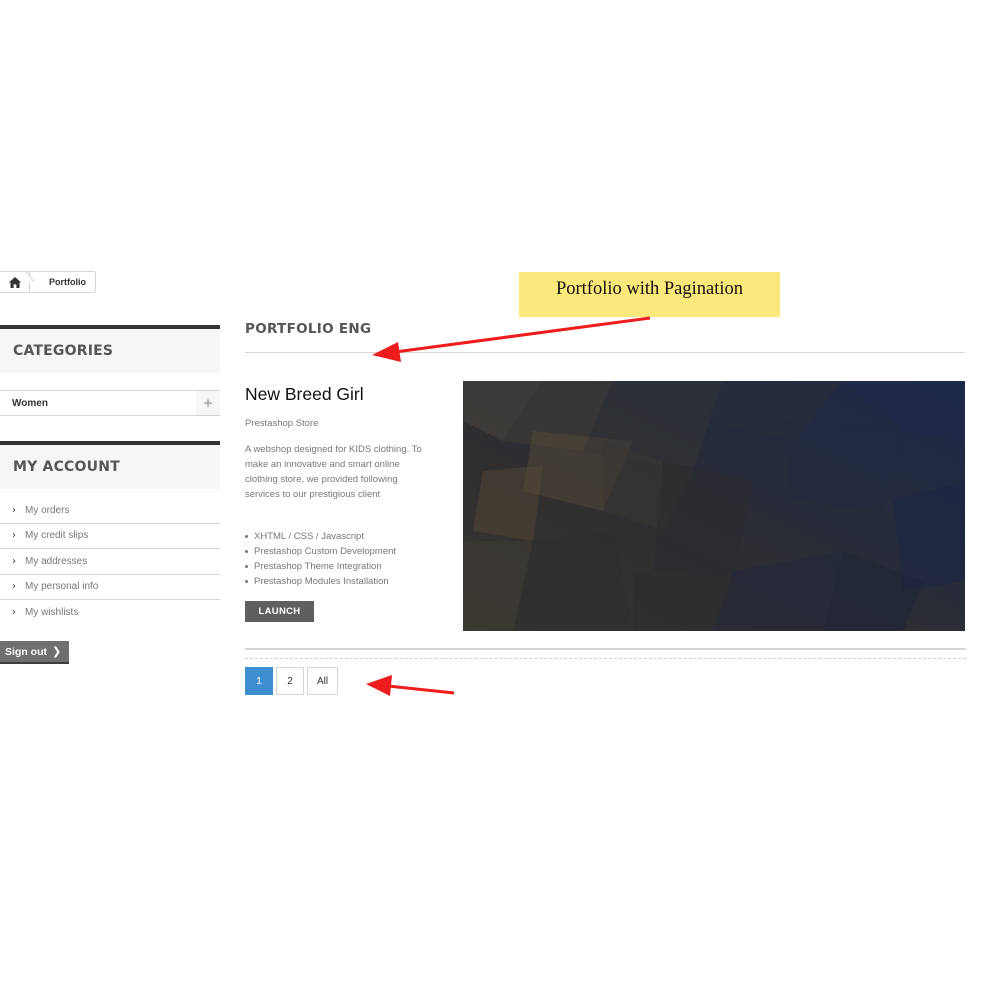 This screenshot has height=1000, width=1000. I want to click on breadcrumb-current: Portfolio, so click(67, 282).